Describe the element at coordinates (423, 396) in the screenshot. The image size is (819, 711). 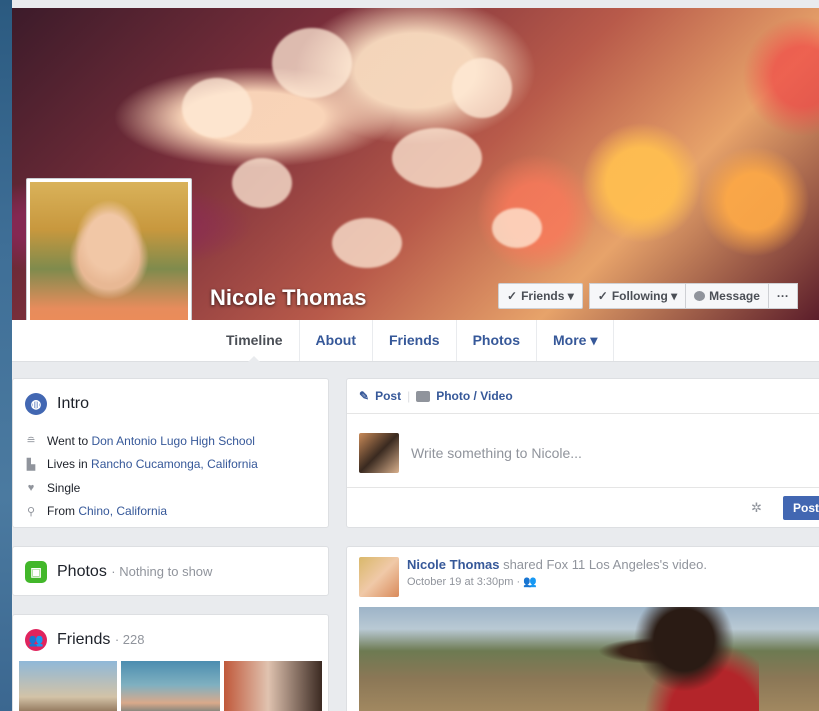
I see `camera-icon` at that location.